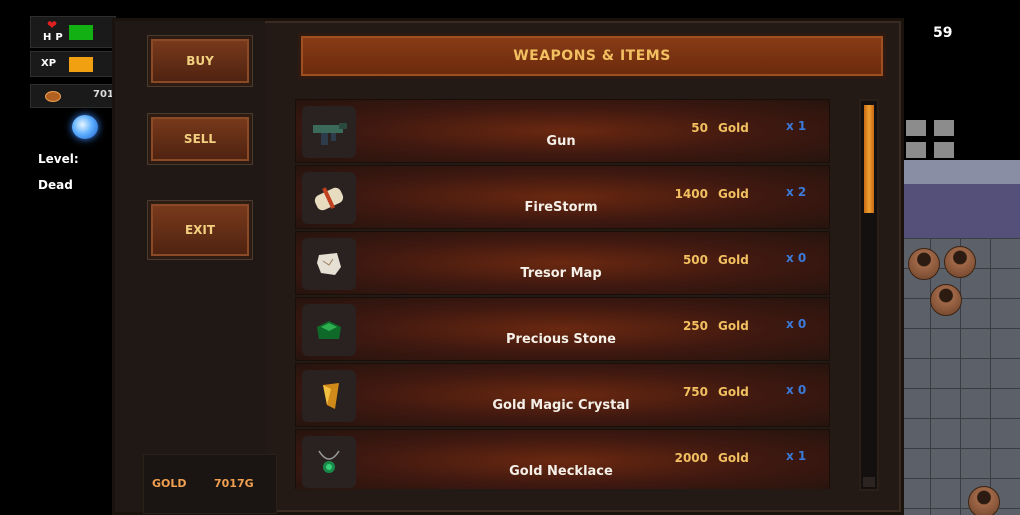  What do you see at coordinates (691, 194) in the screenshot?
I see `item-price: 1400` at bounding box center [691, 194].